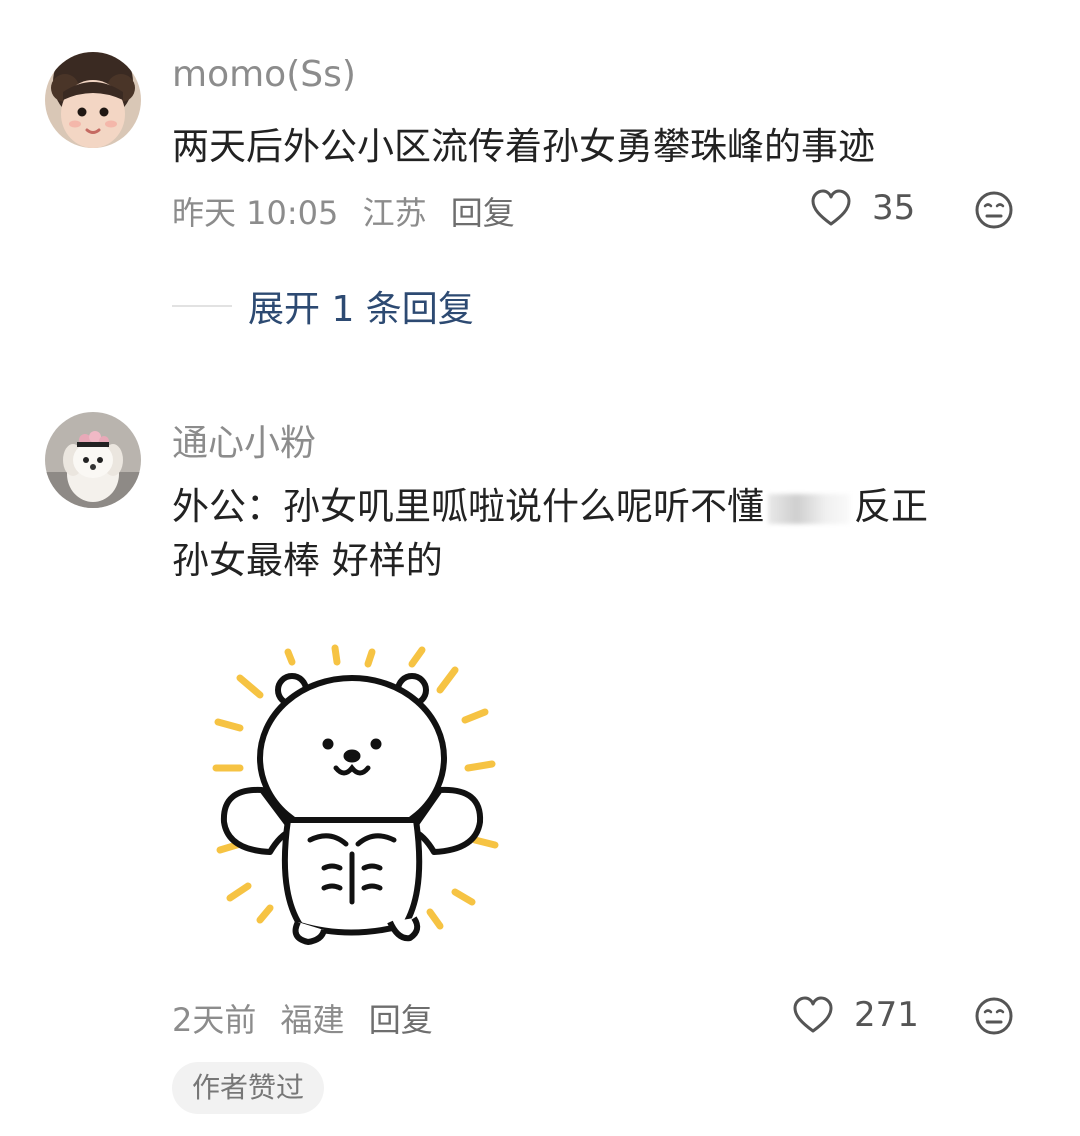 The width and height of the screenshot is (1080, 1136). What do you see at coordinates (894, 208) in the screenshot?
I see `like-count: 35` at bounding box center [894, 208].